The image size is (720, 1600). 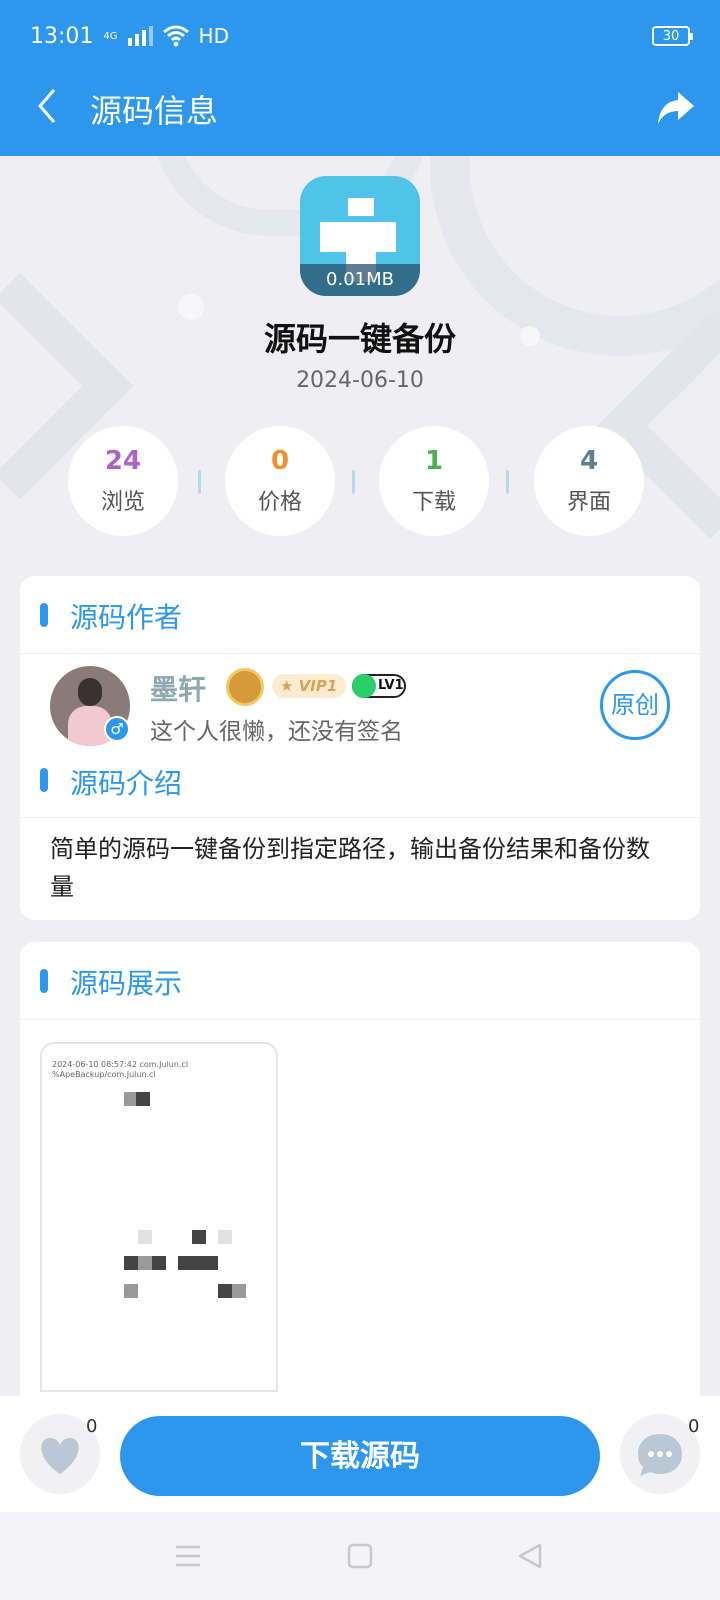 What do you see at coordinates (360, 788) in the screenshot?
I see `intro-section-header: 源码介绍` at bounding box center [360, 788].